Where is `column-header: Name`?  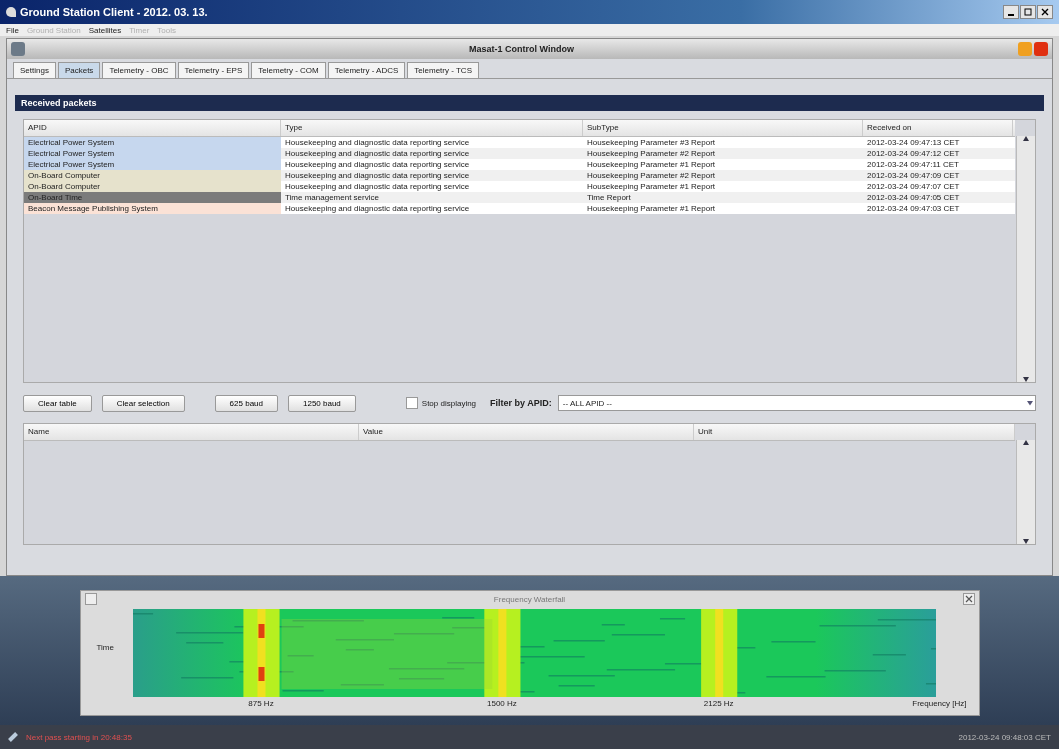
column-header: Name is located at coordinates (191, 432).